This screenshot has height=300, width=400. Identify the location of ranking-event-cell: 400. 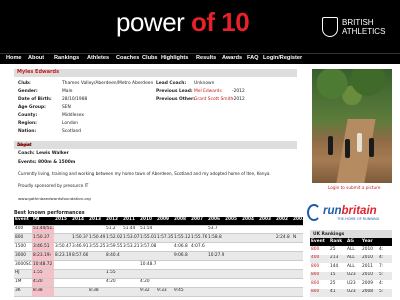
(319, 258).